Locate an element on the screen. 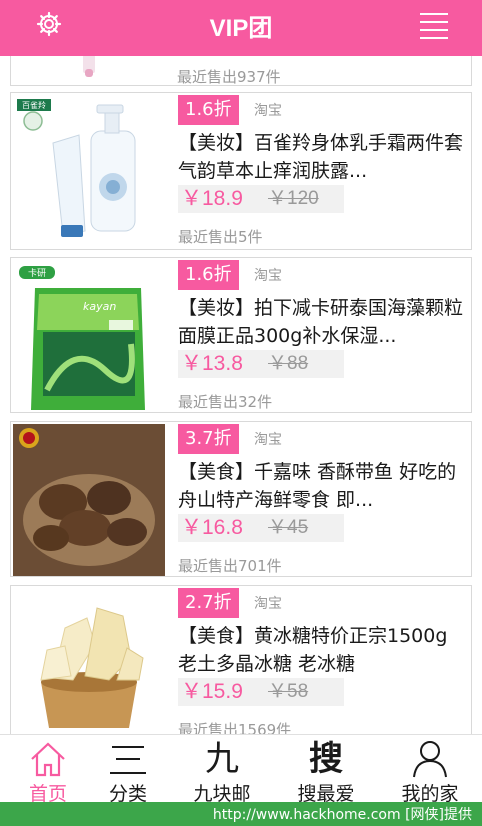 The image size is (482, 826). original-price: ￥88 is located at coordinates (288, 363).